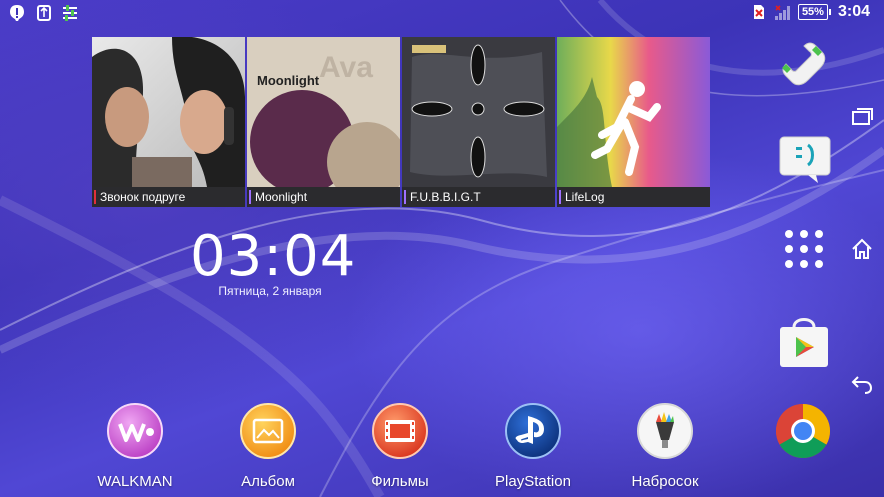  I want to click on album-icon, so click(268, 431).